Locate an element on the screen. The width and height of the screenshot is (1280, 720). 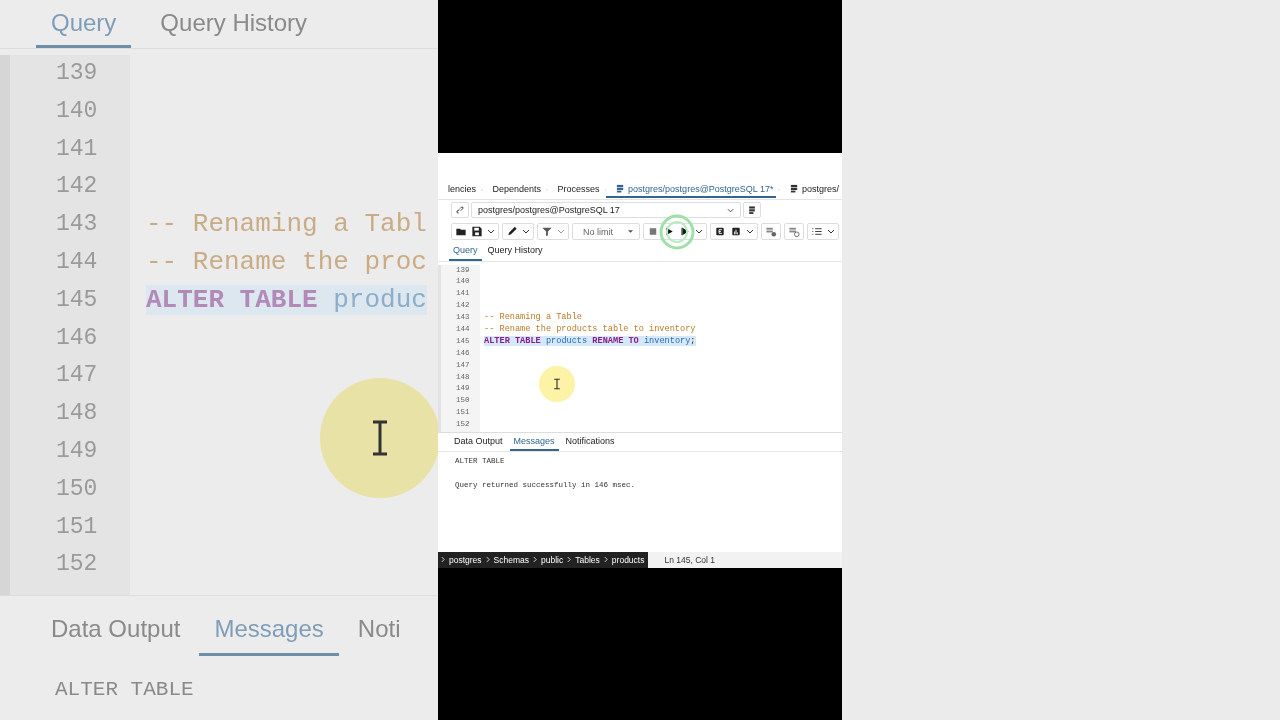
line-number: 149 is located at coordinates (77, 451).